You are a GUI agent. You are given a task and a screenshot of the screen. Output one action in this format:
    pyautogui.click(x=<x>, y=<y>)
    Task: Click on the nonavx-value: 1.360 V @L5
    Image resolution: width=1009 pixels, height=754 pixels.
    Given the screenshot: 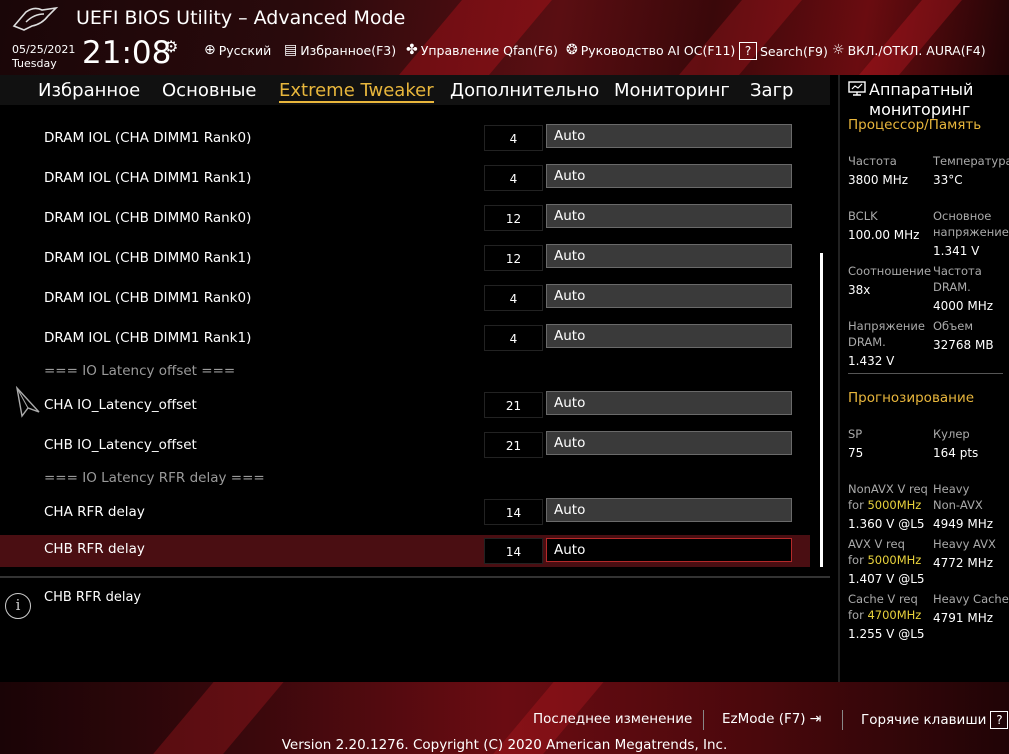 What is the action you would take?
    pyautogui.click(x=886, y=524)
    